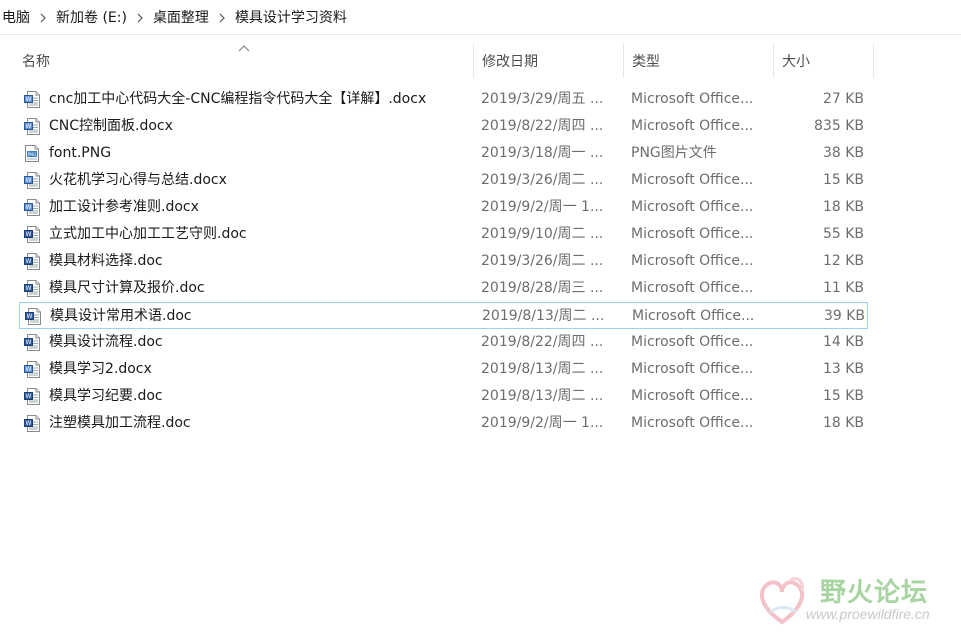 This screenshot has width=961, height=635. Describe the element at coordinates (839, 126) in the screenshot. I see `file-size: 835 KB` at that location.